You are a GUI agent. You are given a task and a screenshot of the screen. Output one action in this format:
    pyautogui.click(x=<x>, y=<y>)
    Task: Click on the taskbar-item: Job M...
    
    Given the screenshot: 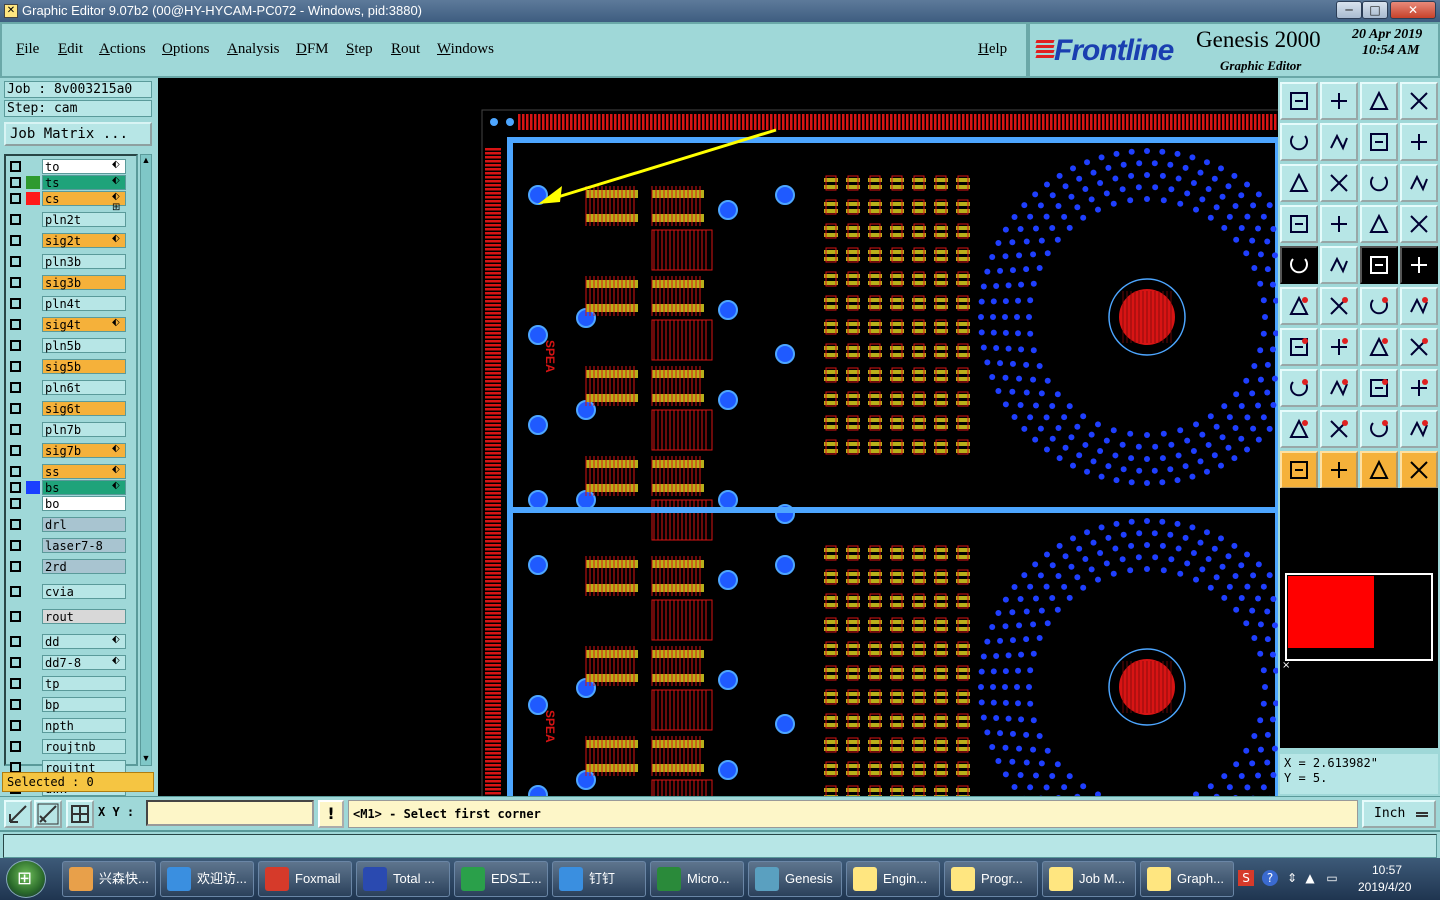 What is the action you would take?
    pyautogui.click(x=1089, y=879)
    